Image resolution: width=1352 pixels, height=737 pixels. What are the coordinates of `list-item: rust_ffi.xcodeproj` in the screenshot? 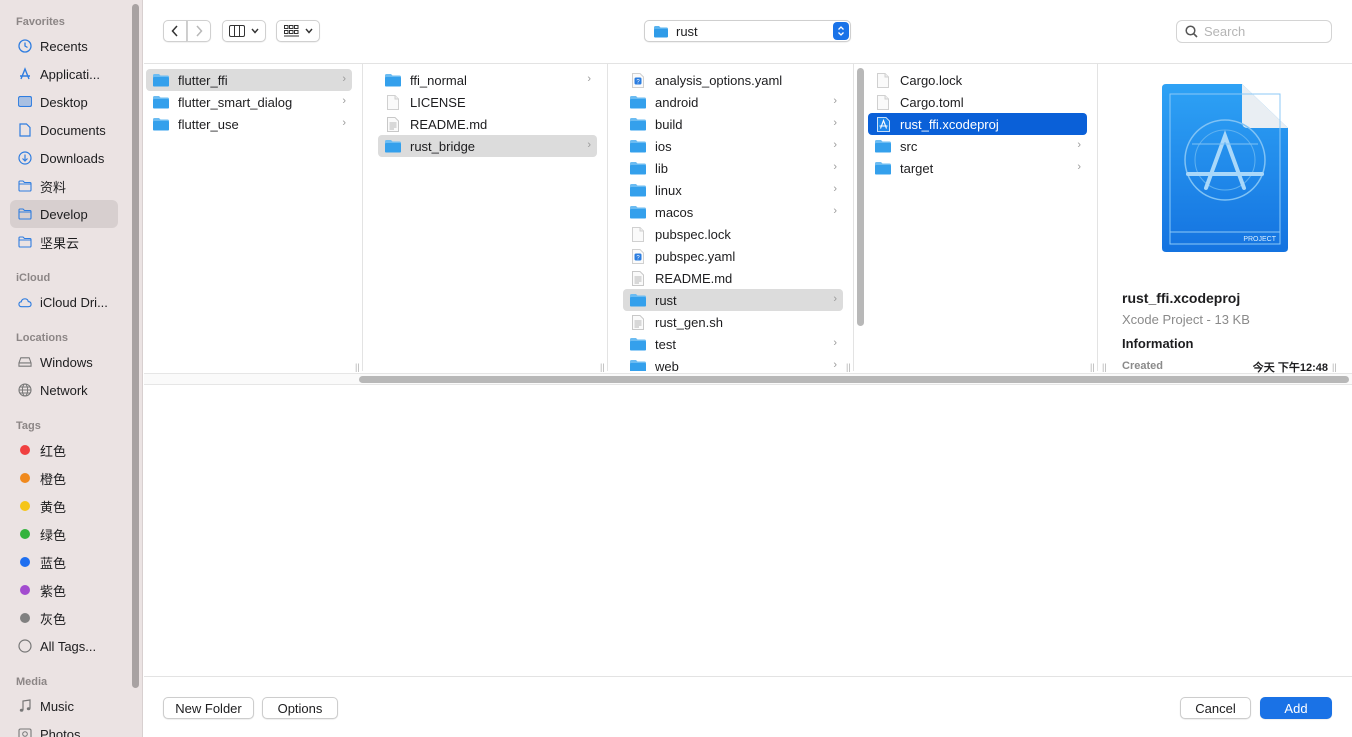 It's located at (977, 124).